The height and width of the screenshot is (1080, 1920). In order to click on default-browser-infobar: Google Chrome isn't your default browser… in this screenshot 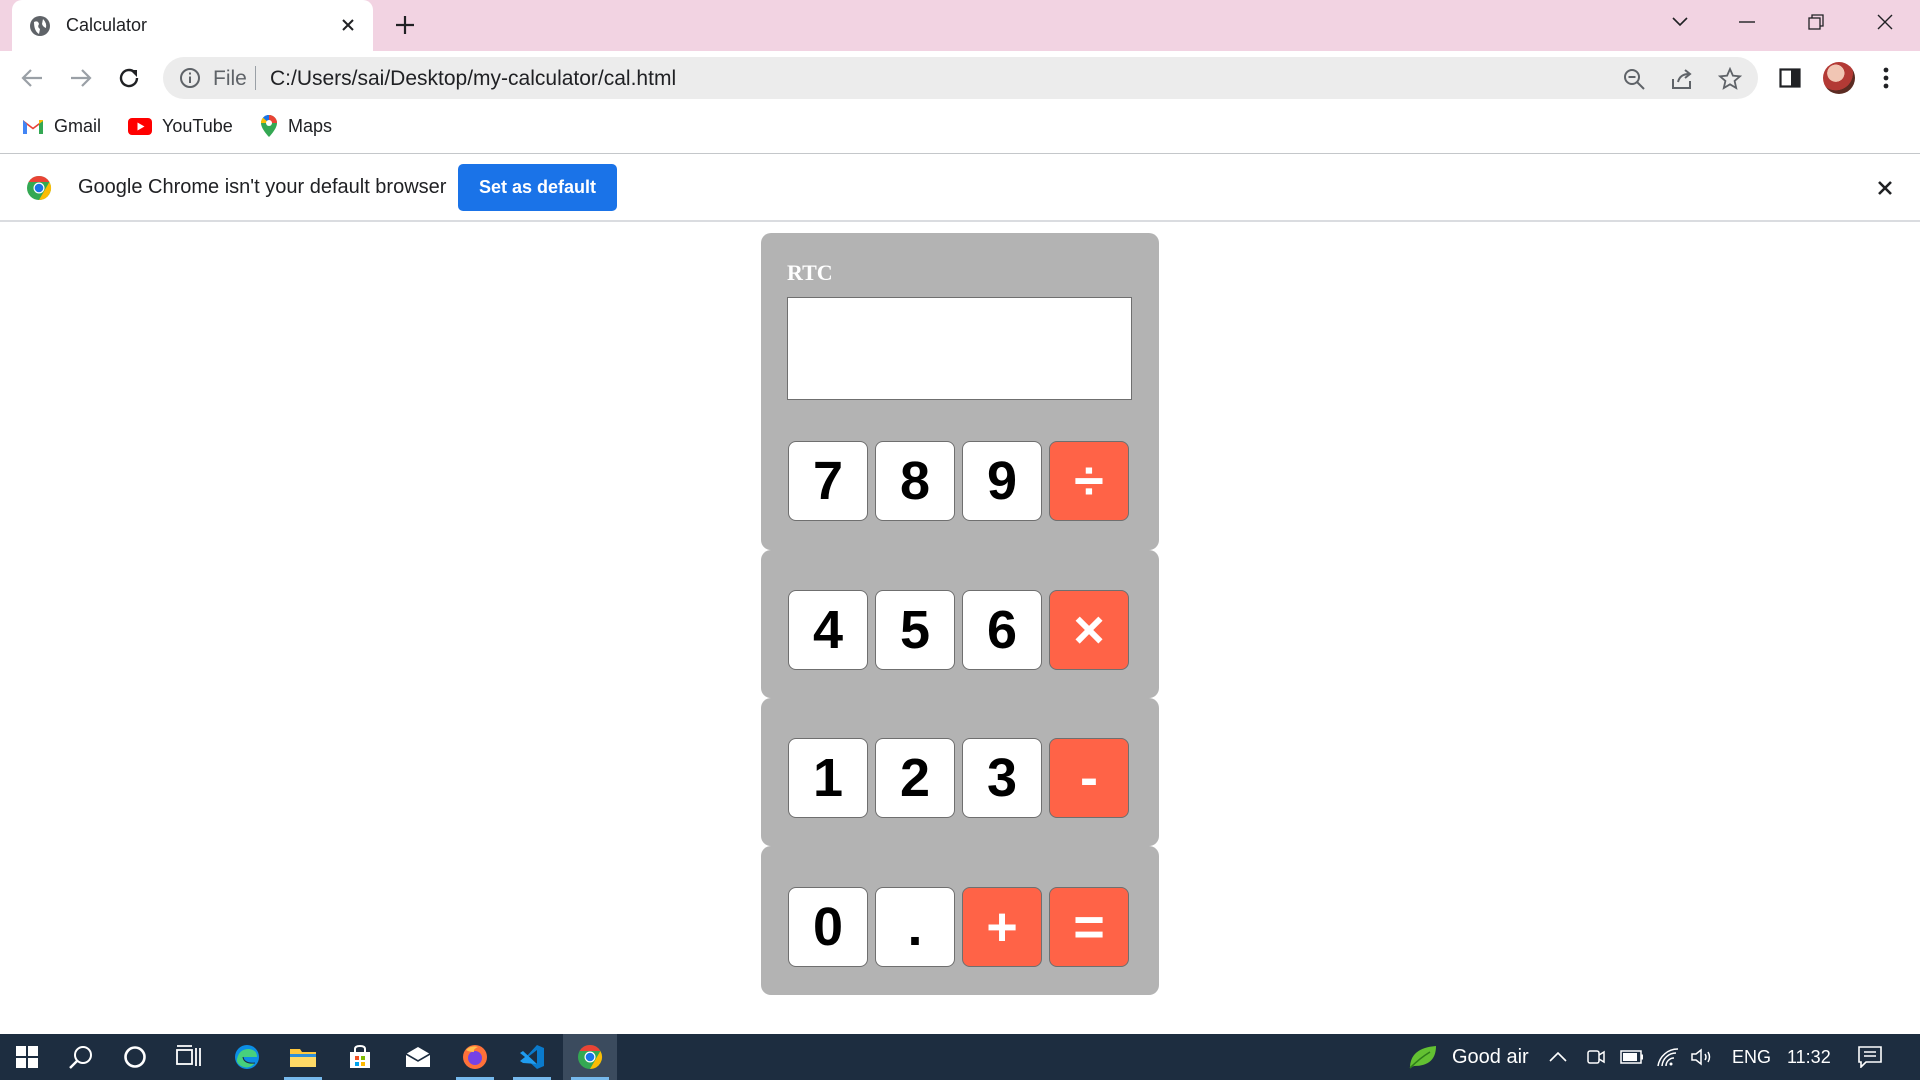, I will do `click(960, 188)`.